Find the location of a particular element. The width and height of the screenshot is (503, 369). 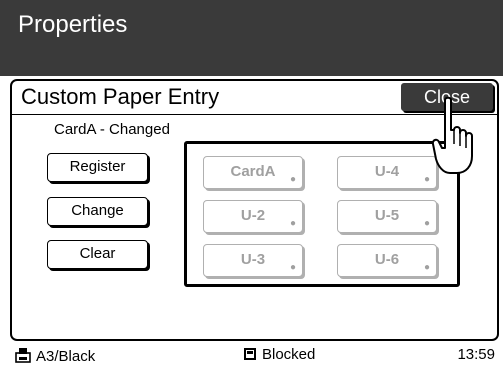

paper-slot-u3: U-3 ● is located at coordinates (253, 260).